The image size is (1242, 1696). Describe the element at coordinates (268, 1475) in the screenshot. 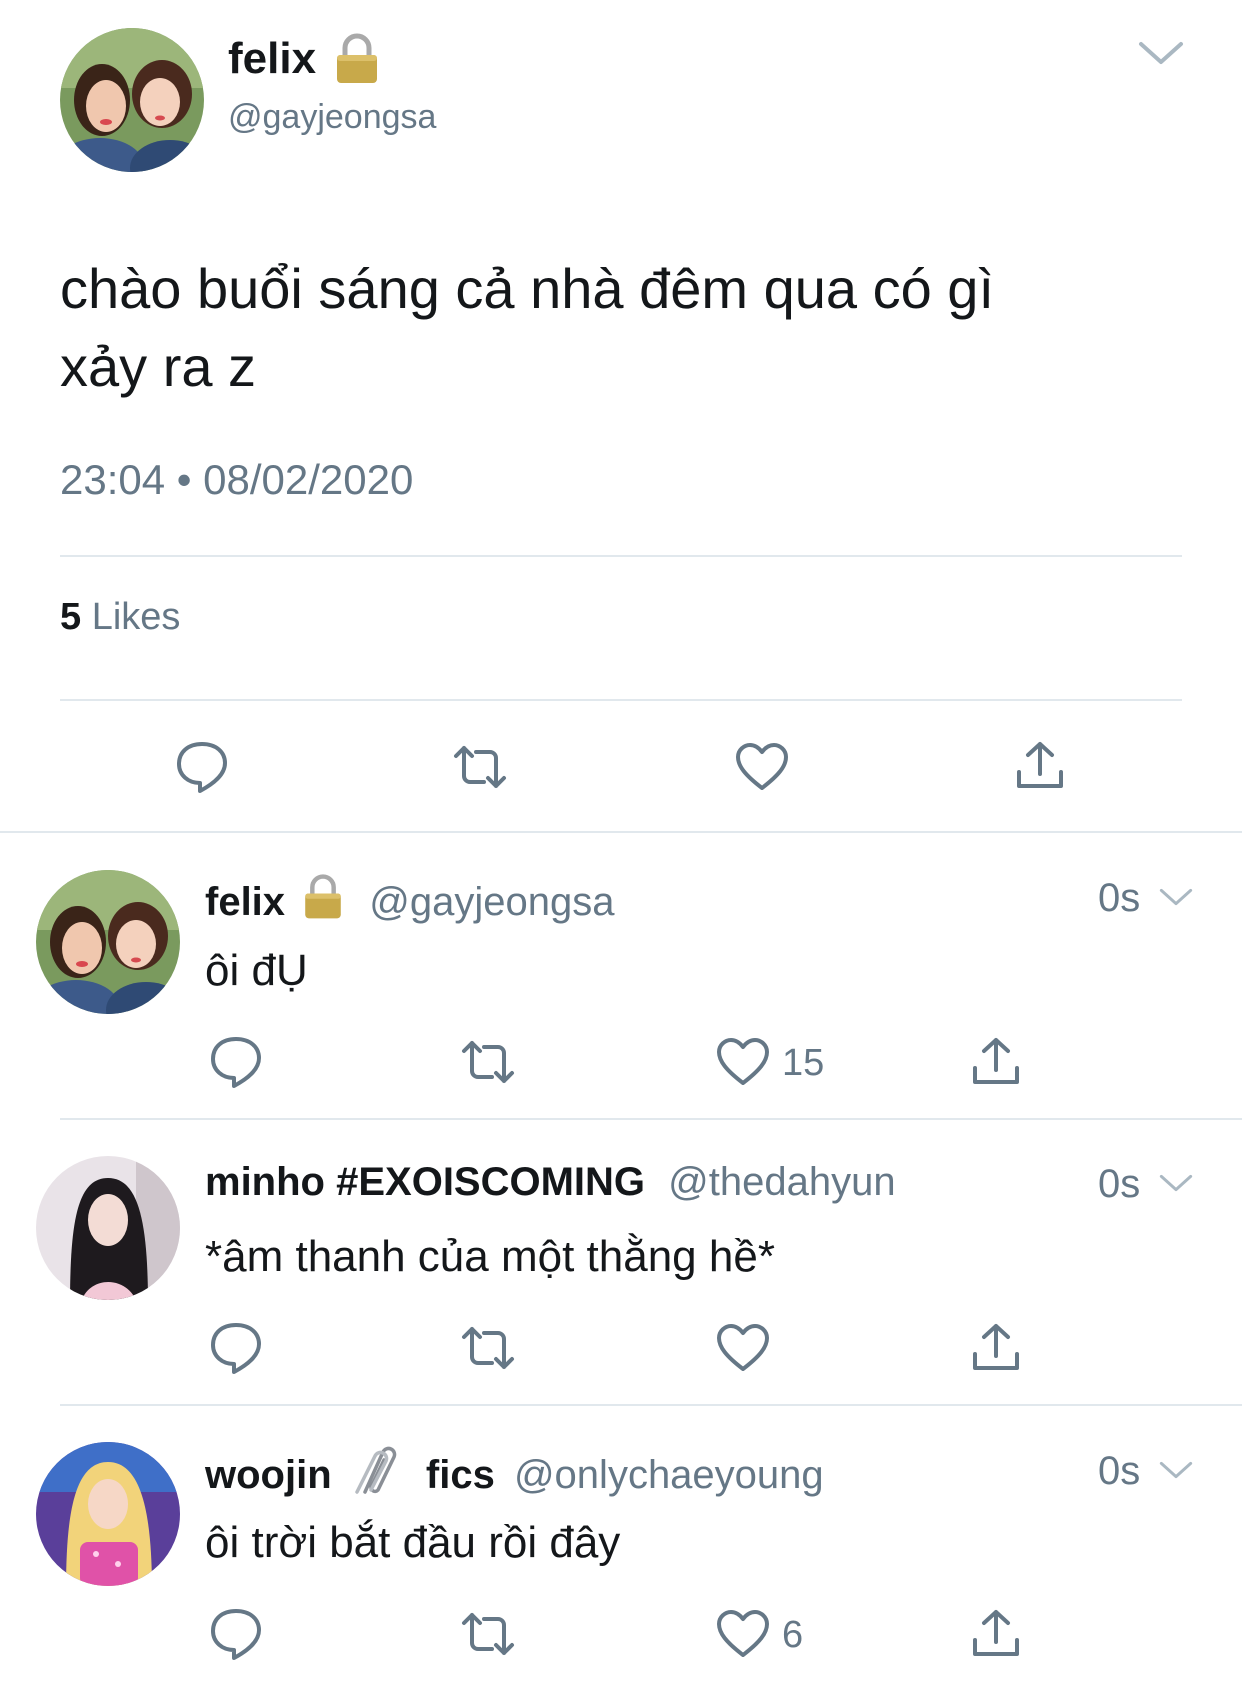

I see `reply-display-name: woojin` at that location.